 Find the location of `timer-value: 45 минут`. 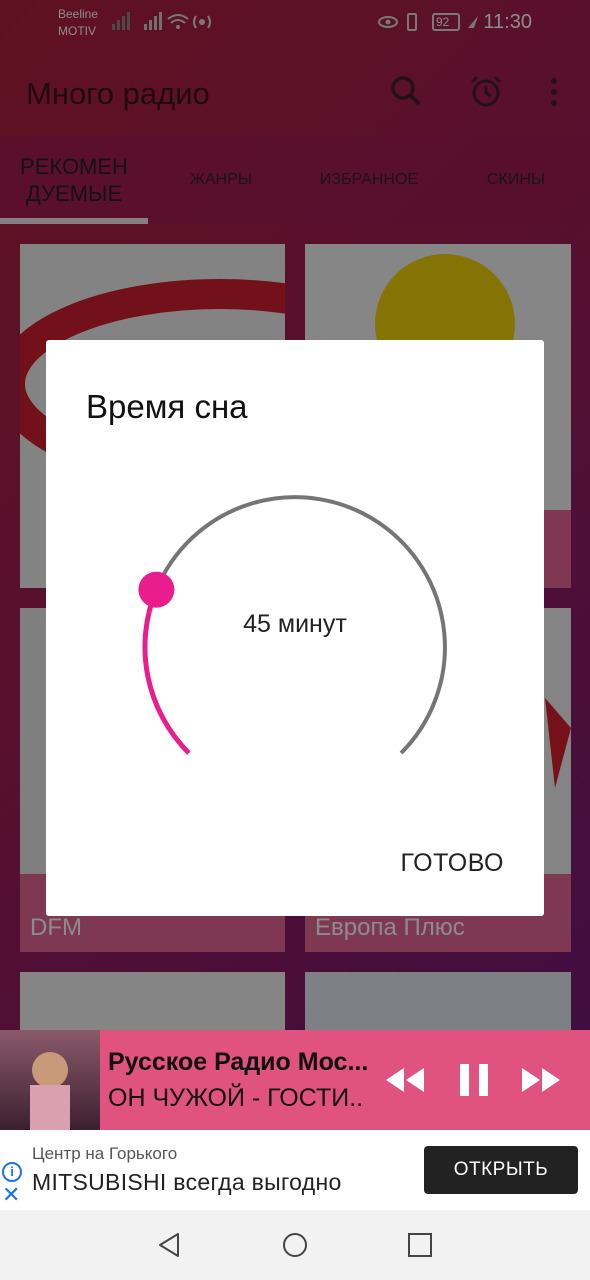

timer-value: 45 минут is located at coordinates (295, 624).